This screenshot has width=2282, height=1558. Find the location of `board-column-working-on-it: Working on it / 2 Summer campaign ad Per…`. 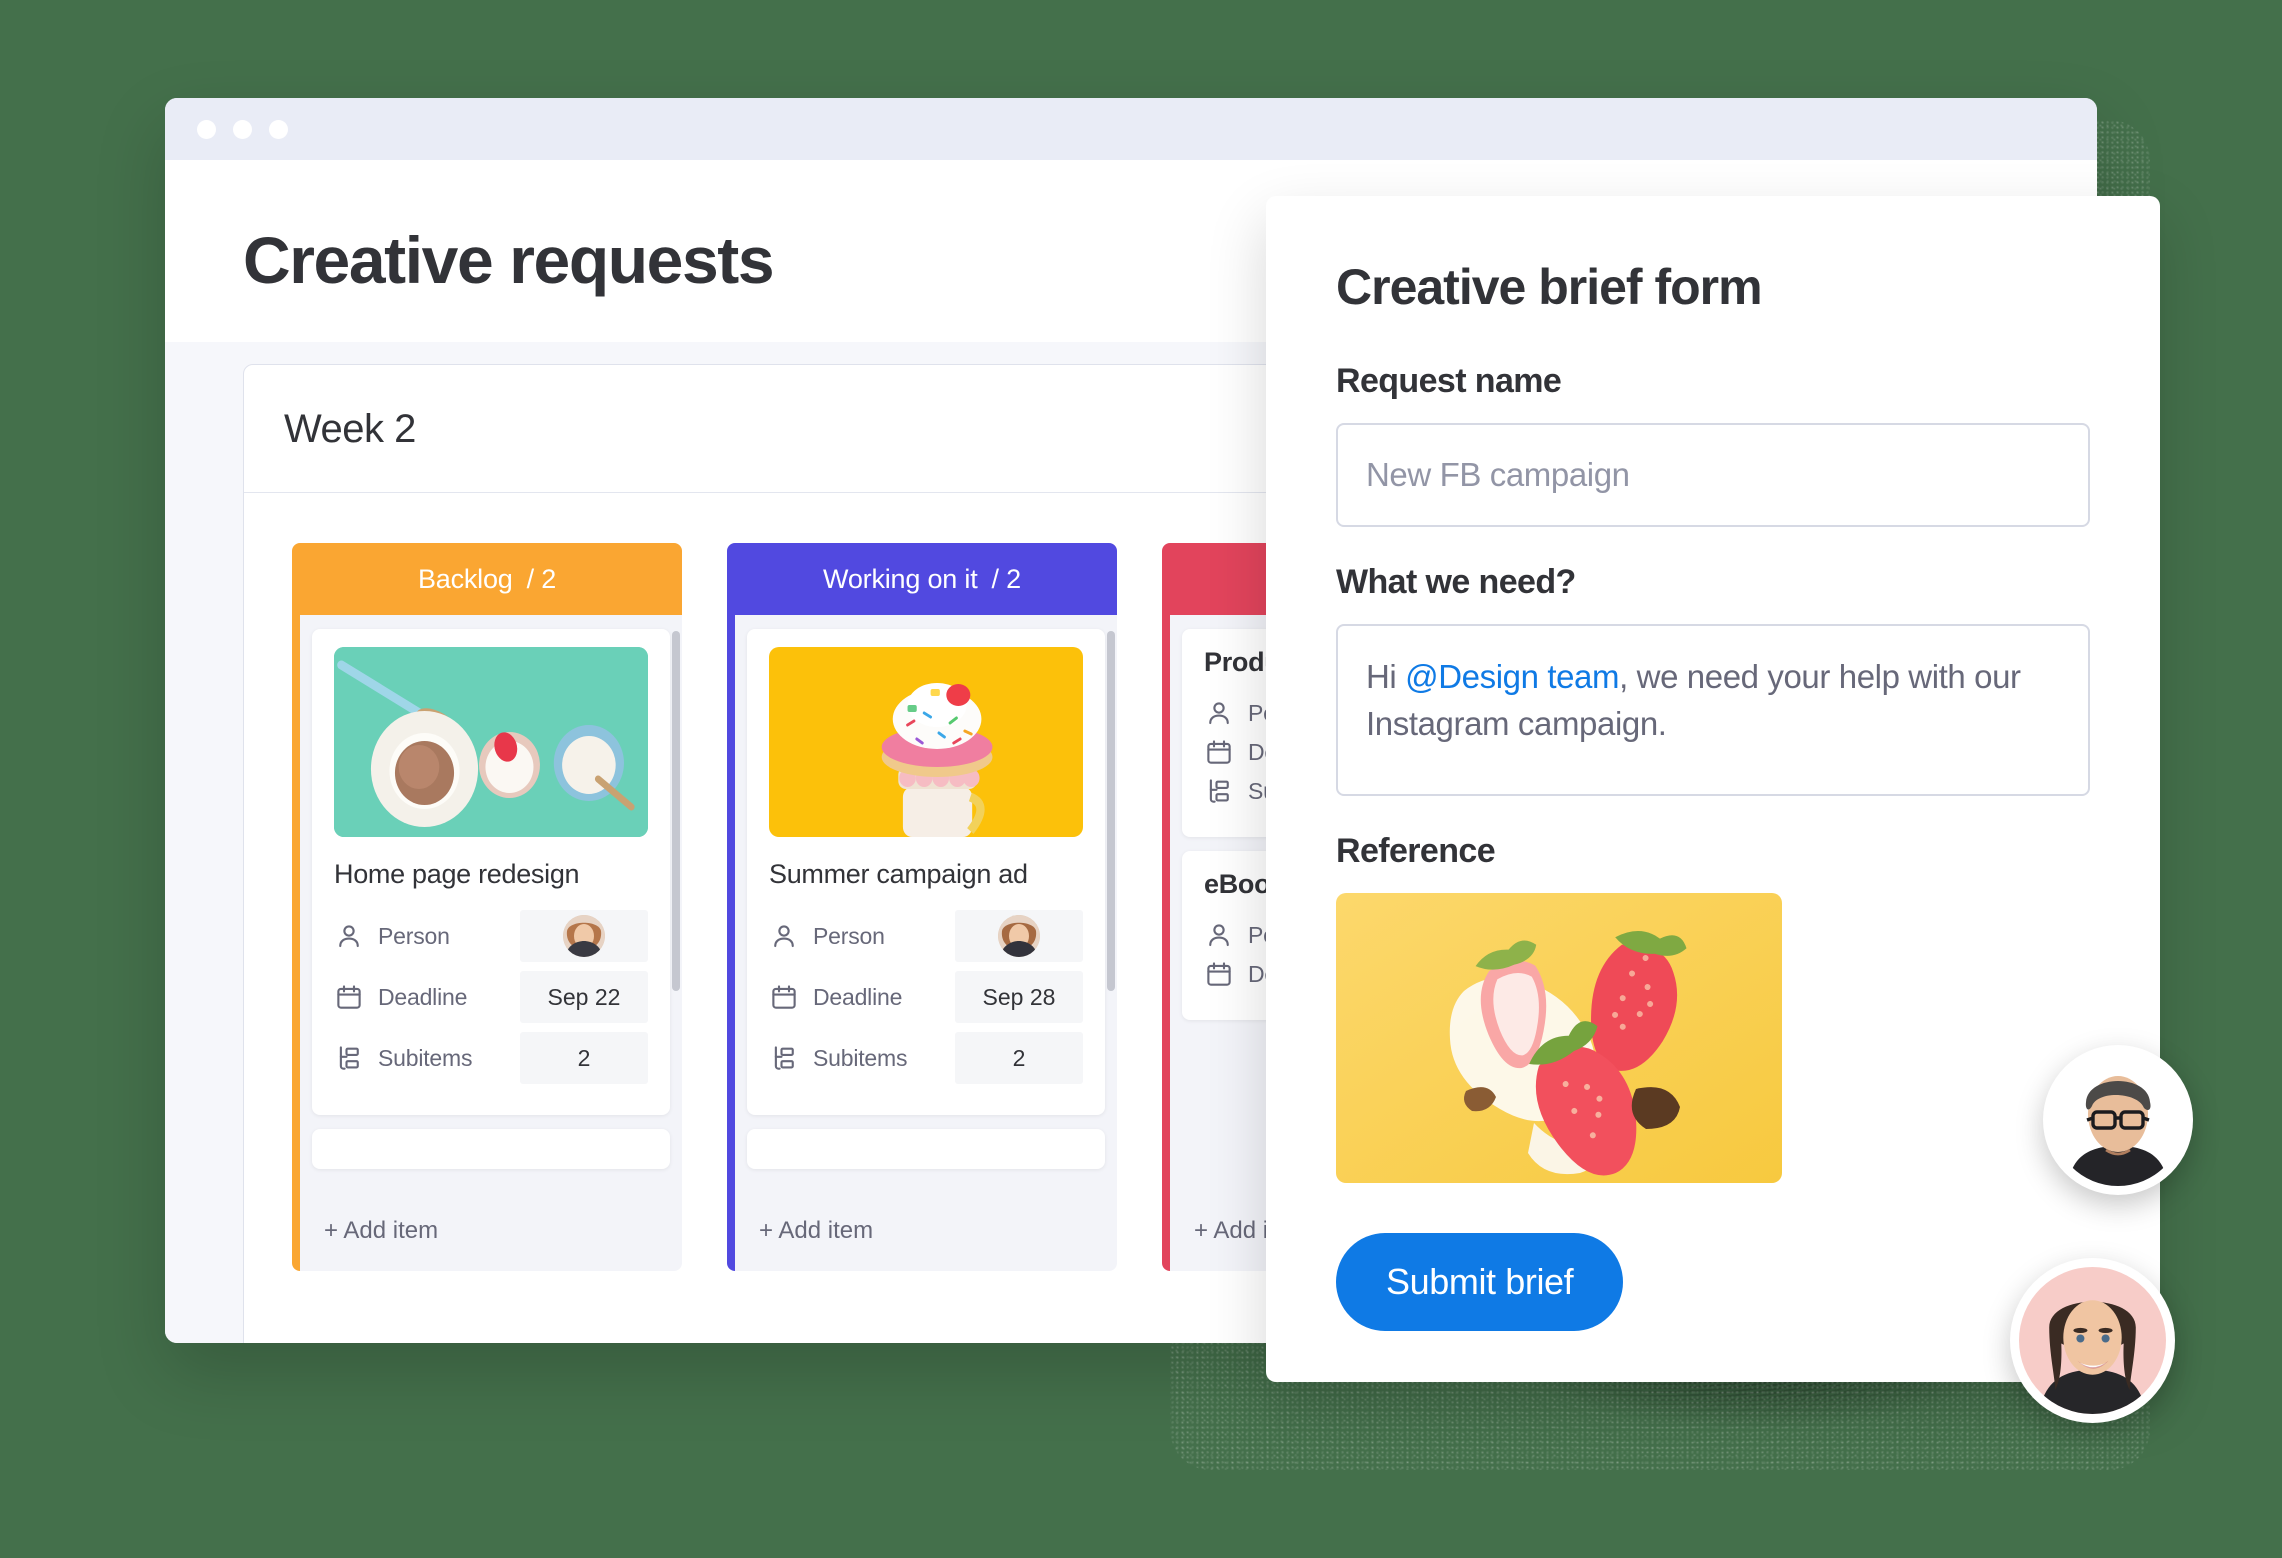

board-column-working-on-it: Working on it / 2 Summer campaign ad Per… is located at coordinates (922, 907).